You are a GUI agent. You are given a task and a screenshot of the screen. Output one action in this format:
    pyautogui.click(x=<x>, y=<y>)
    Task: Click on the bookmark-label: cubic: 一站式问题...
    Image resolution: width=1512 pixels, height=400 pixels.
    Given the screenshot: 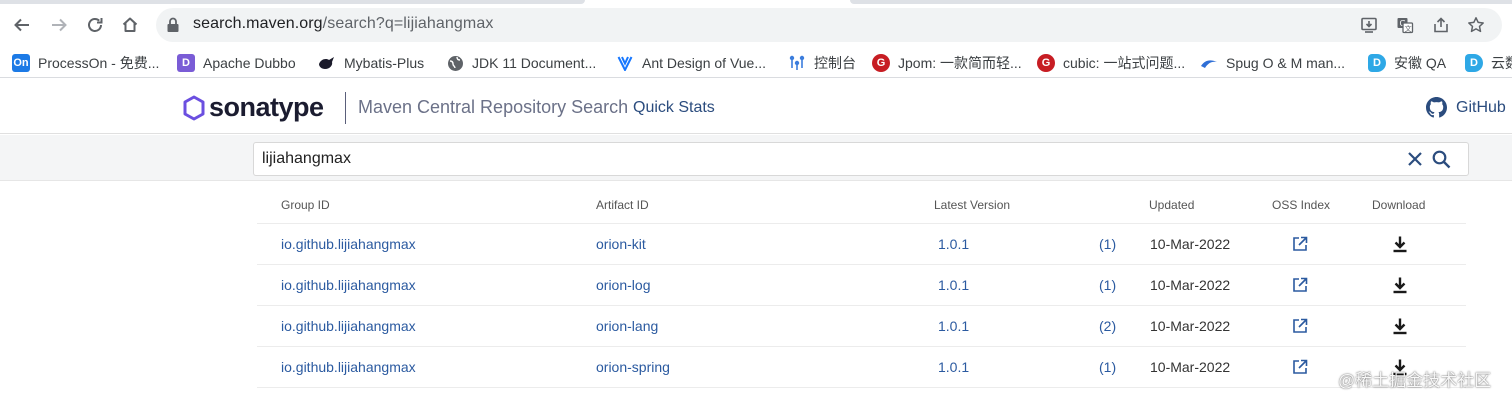 What is the action you would take?
    pyautogui.click(x=1124, y=63)
    